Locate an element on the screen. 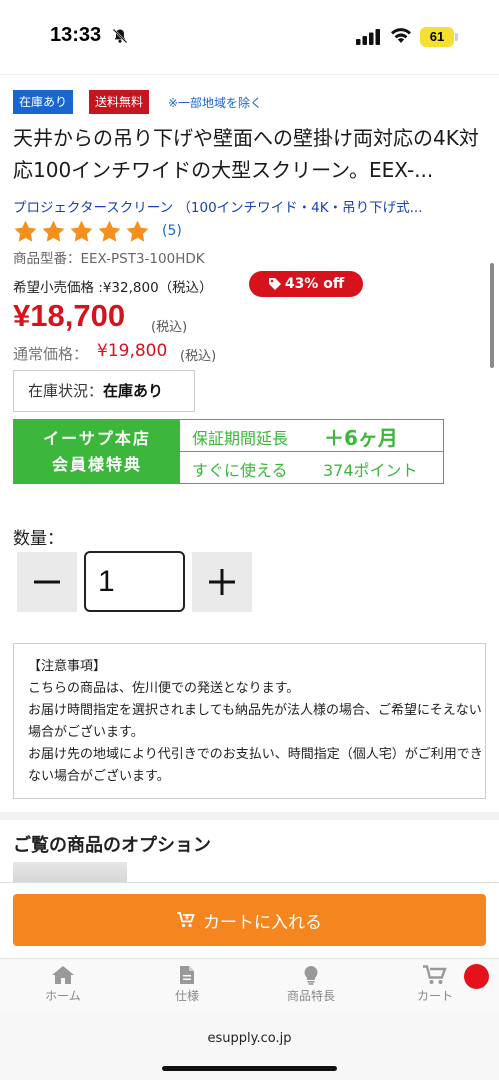 The image size is (499, 1080). member-benefits: イーサプ本店 会員様特典 保証期間延長 ＋6ヶ月 すぐに使える 374ポイント is located at coordinates (228, 451).